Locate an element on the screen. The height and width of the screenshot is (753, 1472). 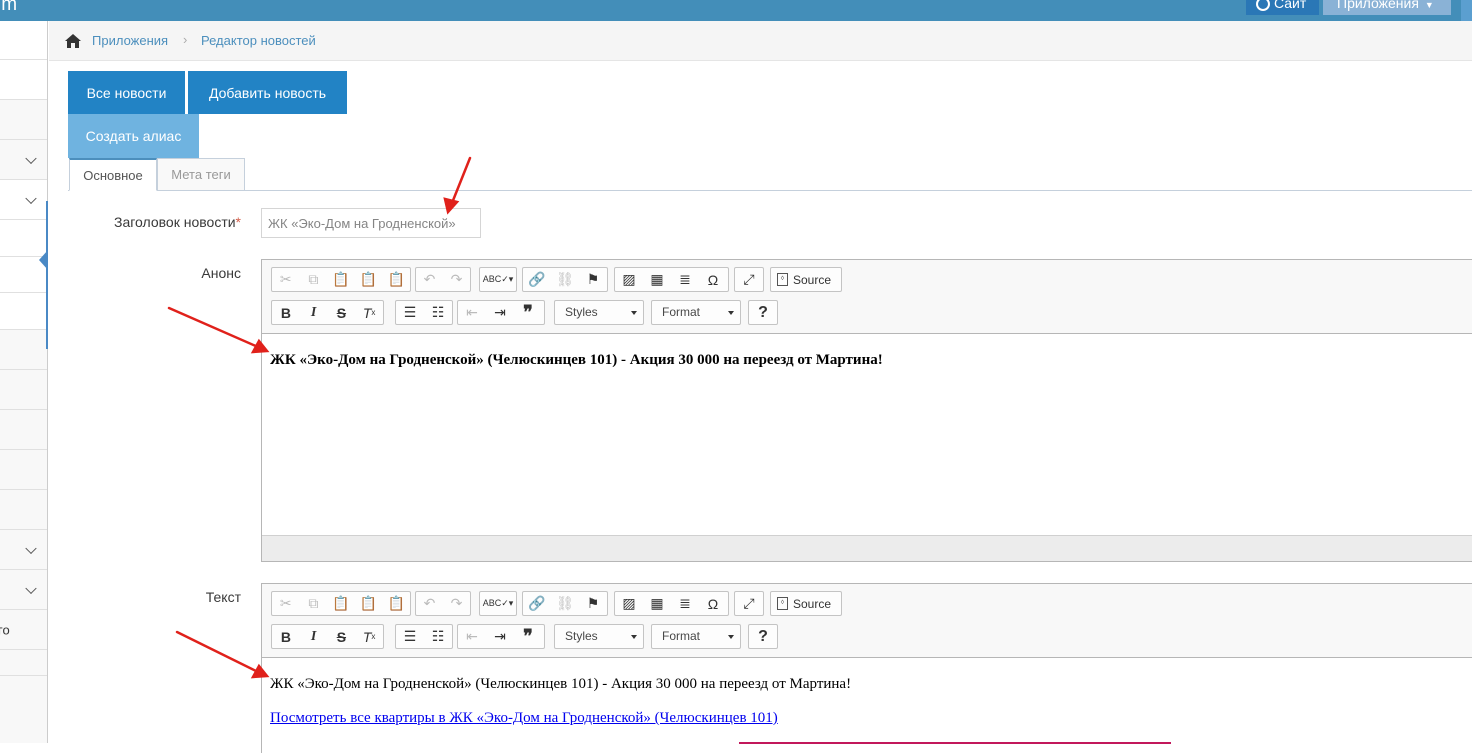
caret-down-icon: ▼ is located at coordinates (1429, 5).